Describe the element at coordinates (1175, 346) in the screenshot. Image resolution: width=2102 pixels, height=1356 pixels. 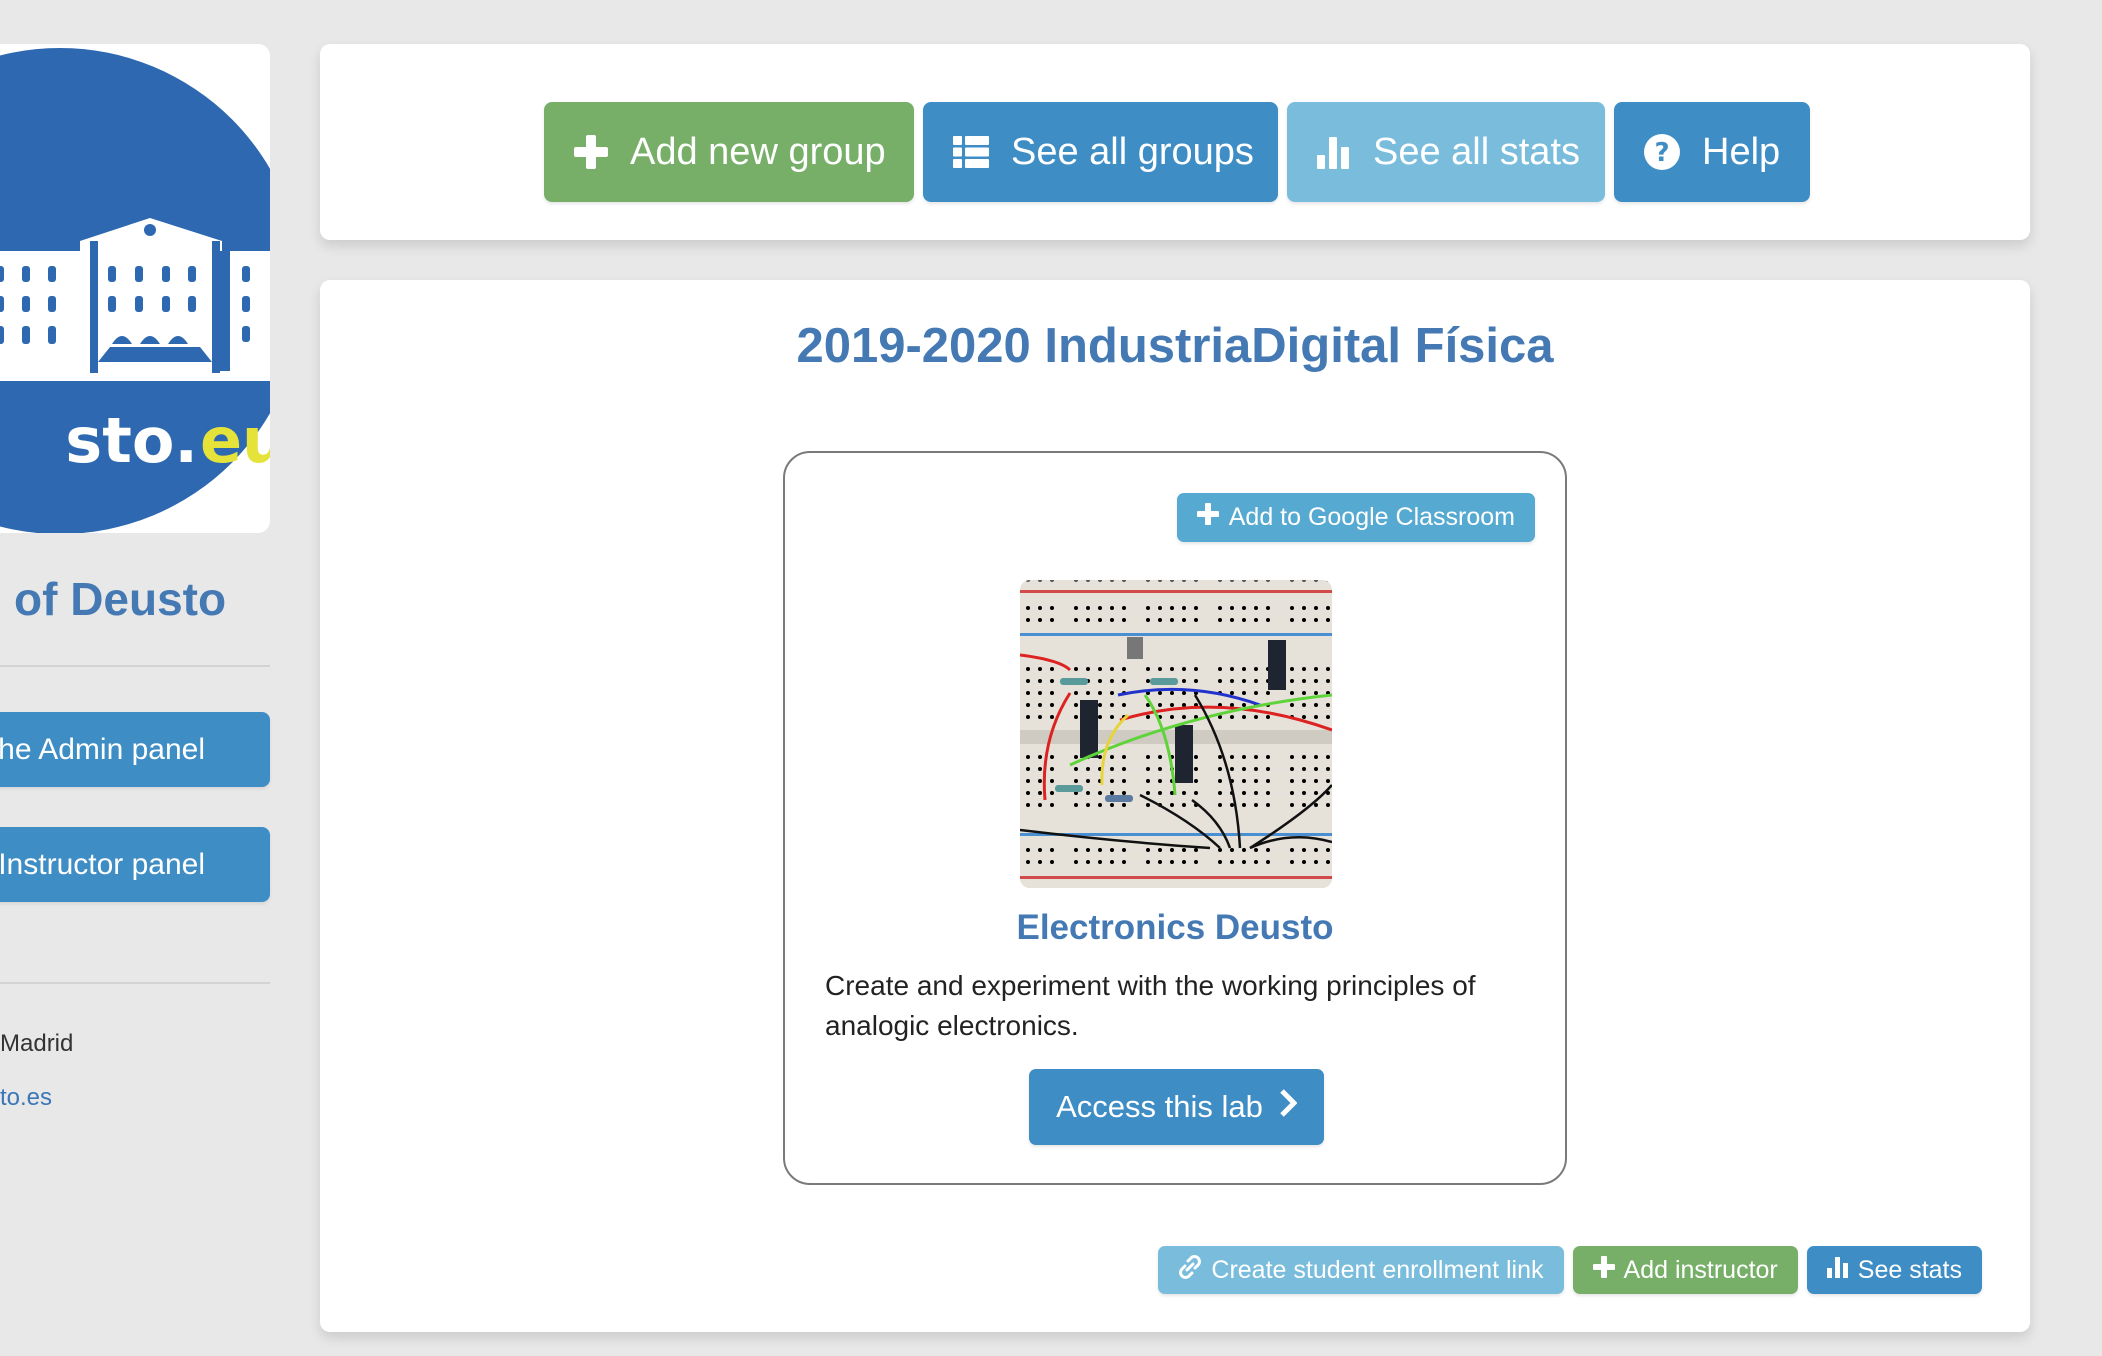
I see `group-title: 2019-2020 IndustriaDigital Física` at that location.